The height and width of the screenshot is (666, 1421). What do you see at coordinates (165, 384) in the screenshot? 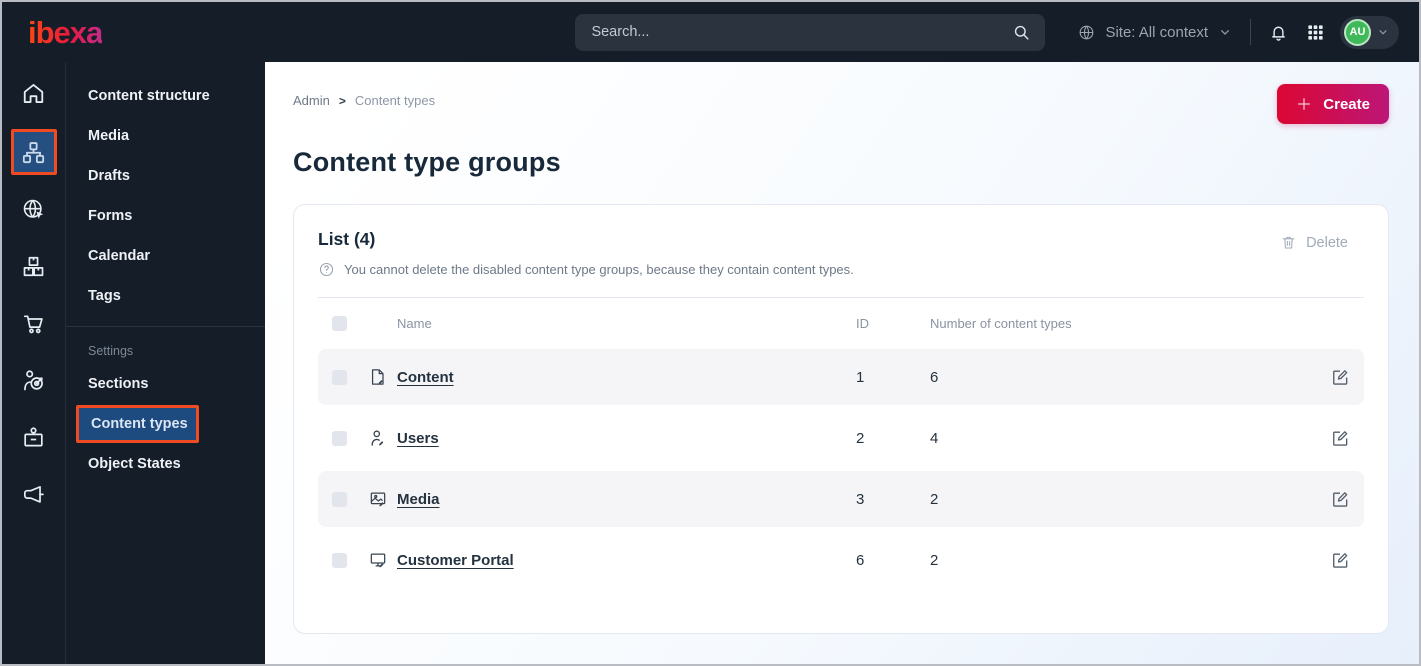
I see `sidebar-item-sections: Sections` at bounding box center [165, 384].